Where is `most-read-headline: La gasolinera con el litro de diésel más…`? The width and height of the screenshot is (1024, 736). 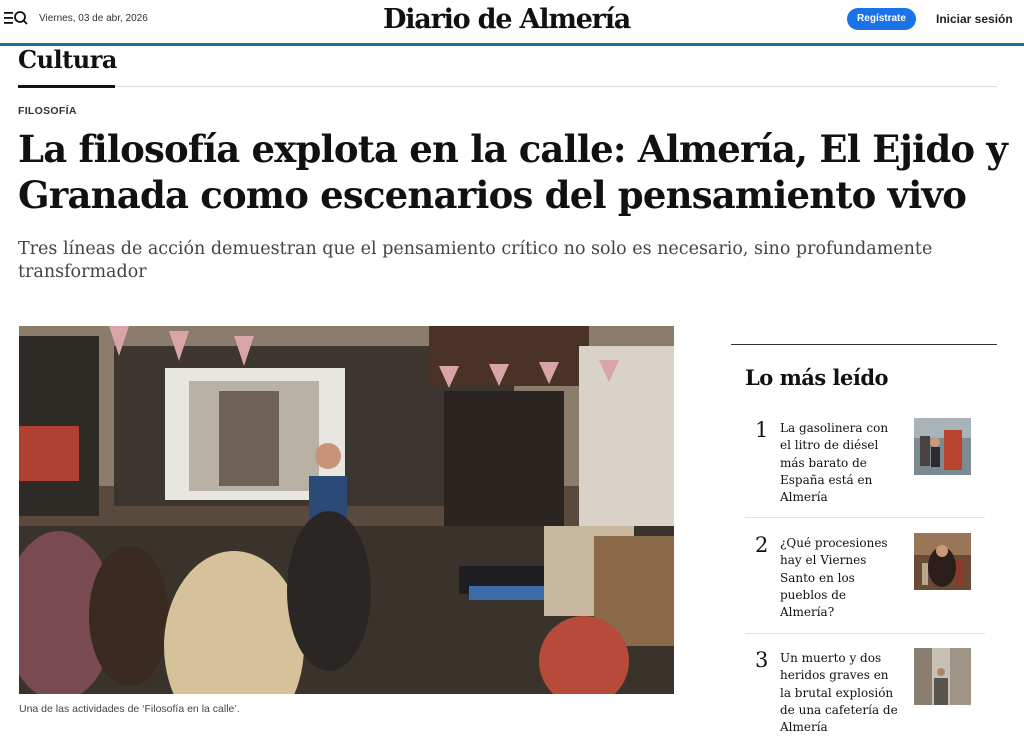
most-read-headline: La gasolinera con el litro de diésel más… is located at coordinates (839, 463).